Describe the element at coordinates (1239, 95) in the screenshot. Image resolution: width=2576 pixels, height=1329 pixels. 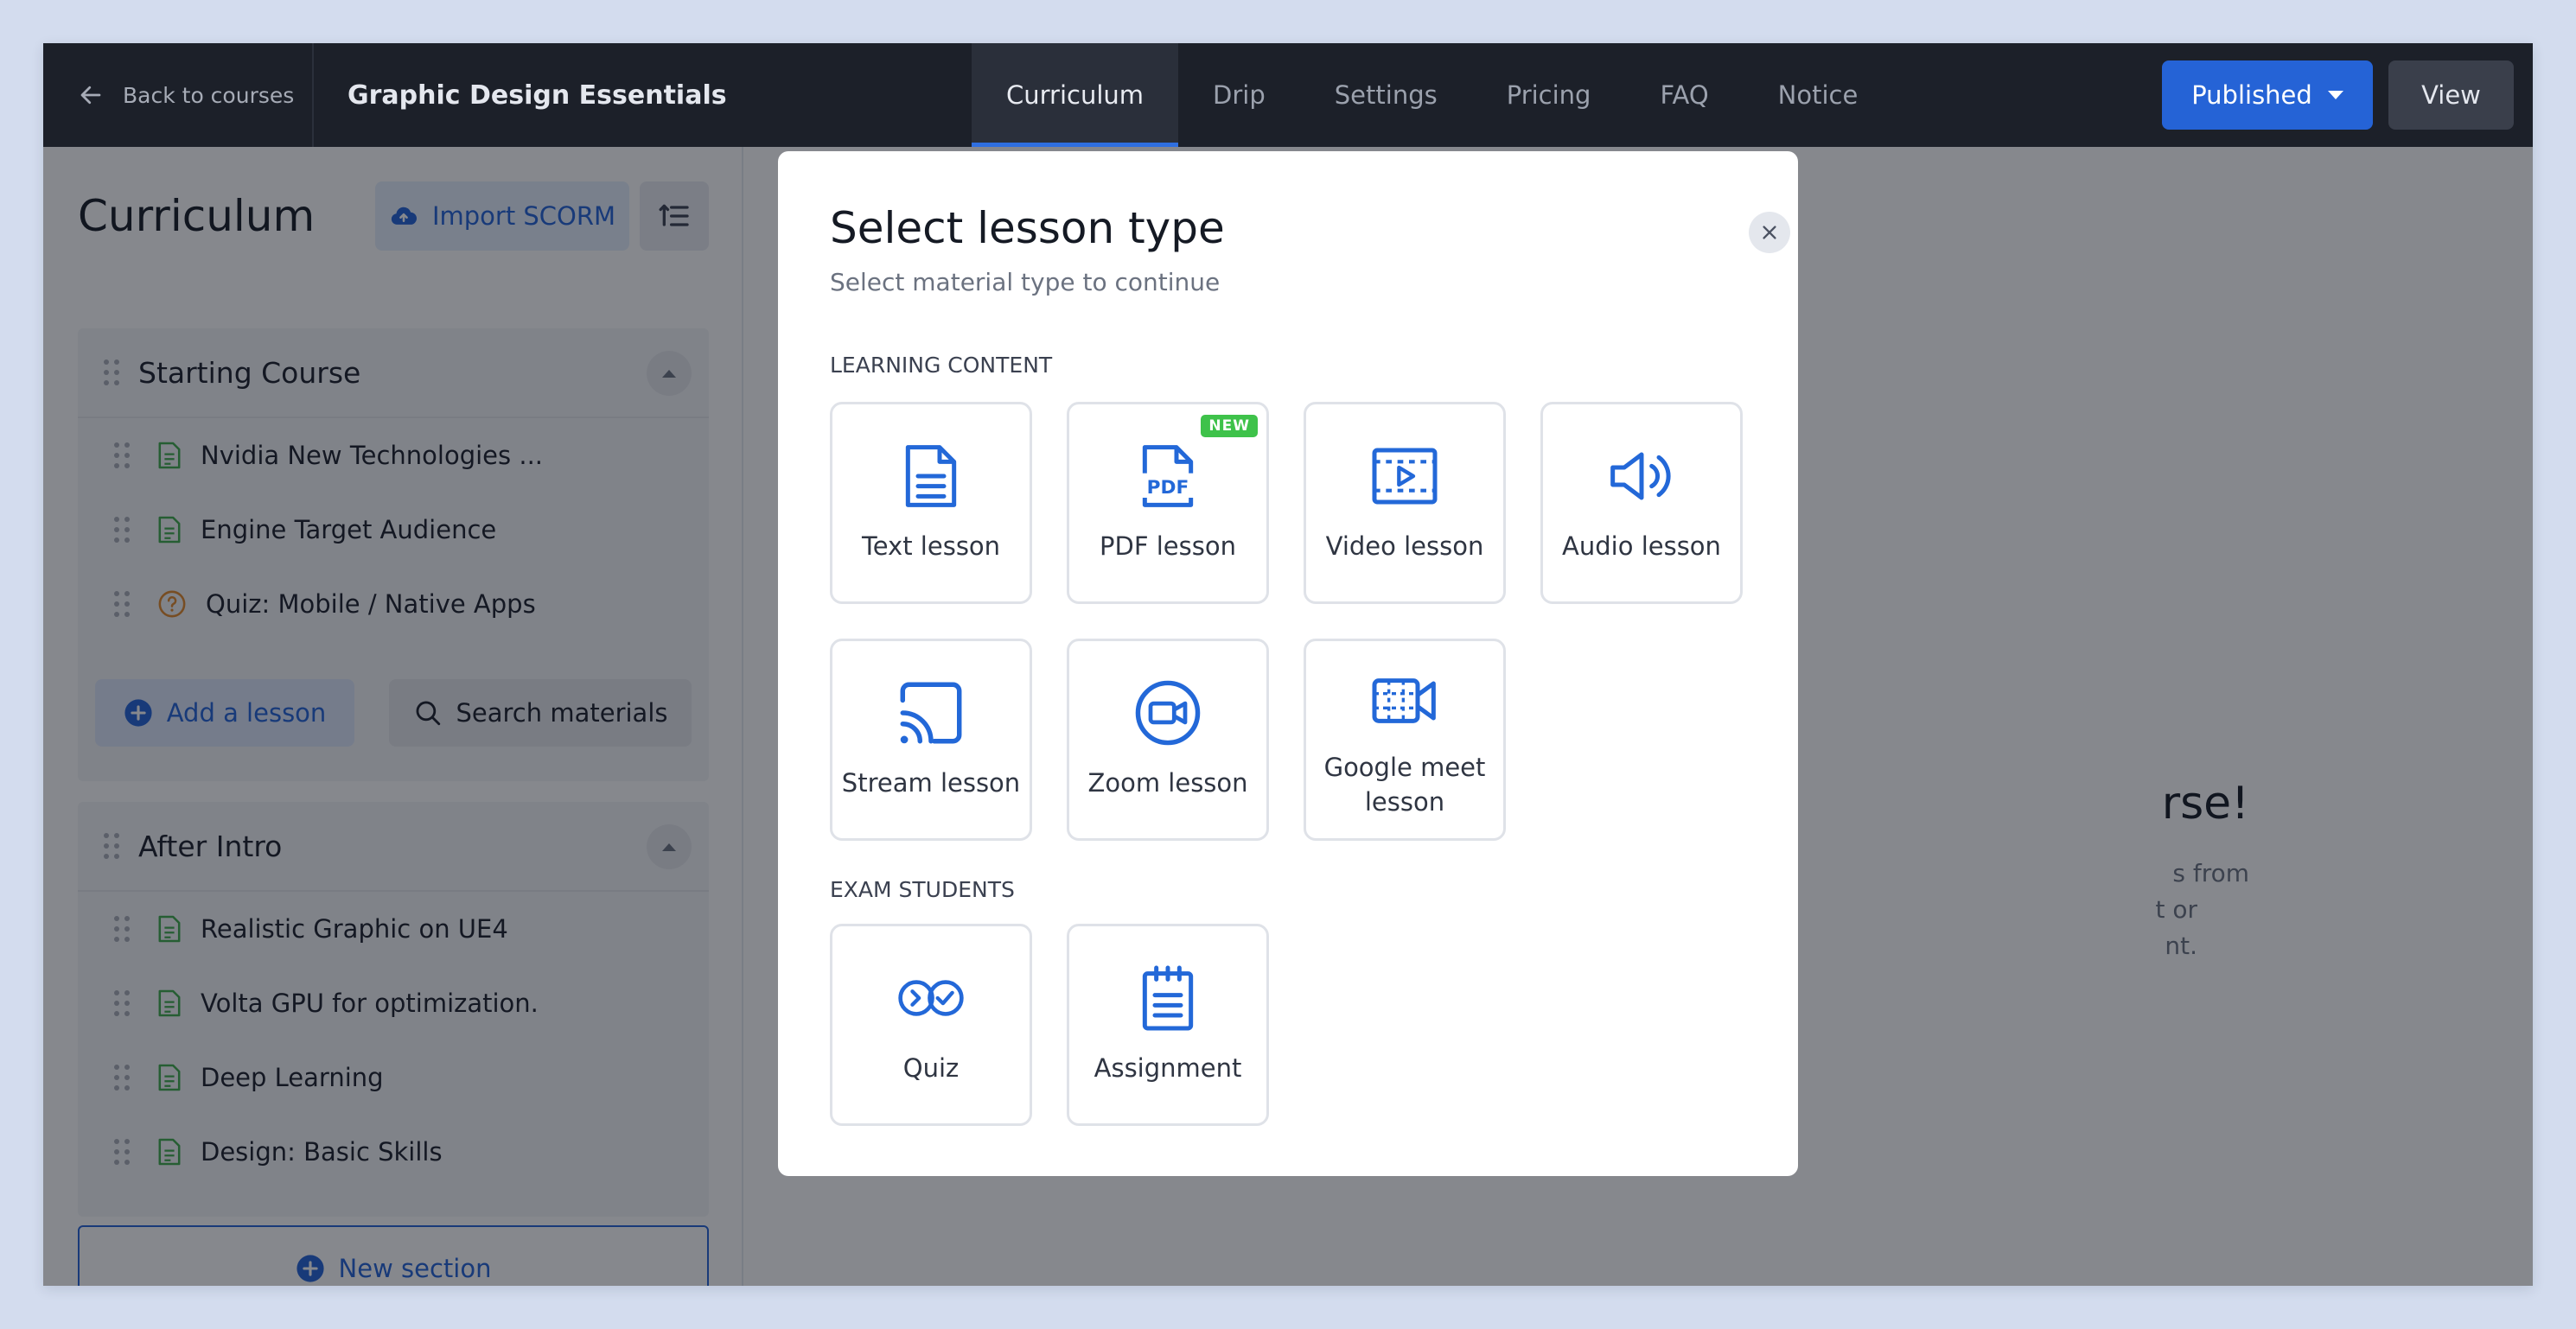
I see `tab-drip: Drip` at that location.